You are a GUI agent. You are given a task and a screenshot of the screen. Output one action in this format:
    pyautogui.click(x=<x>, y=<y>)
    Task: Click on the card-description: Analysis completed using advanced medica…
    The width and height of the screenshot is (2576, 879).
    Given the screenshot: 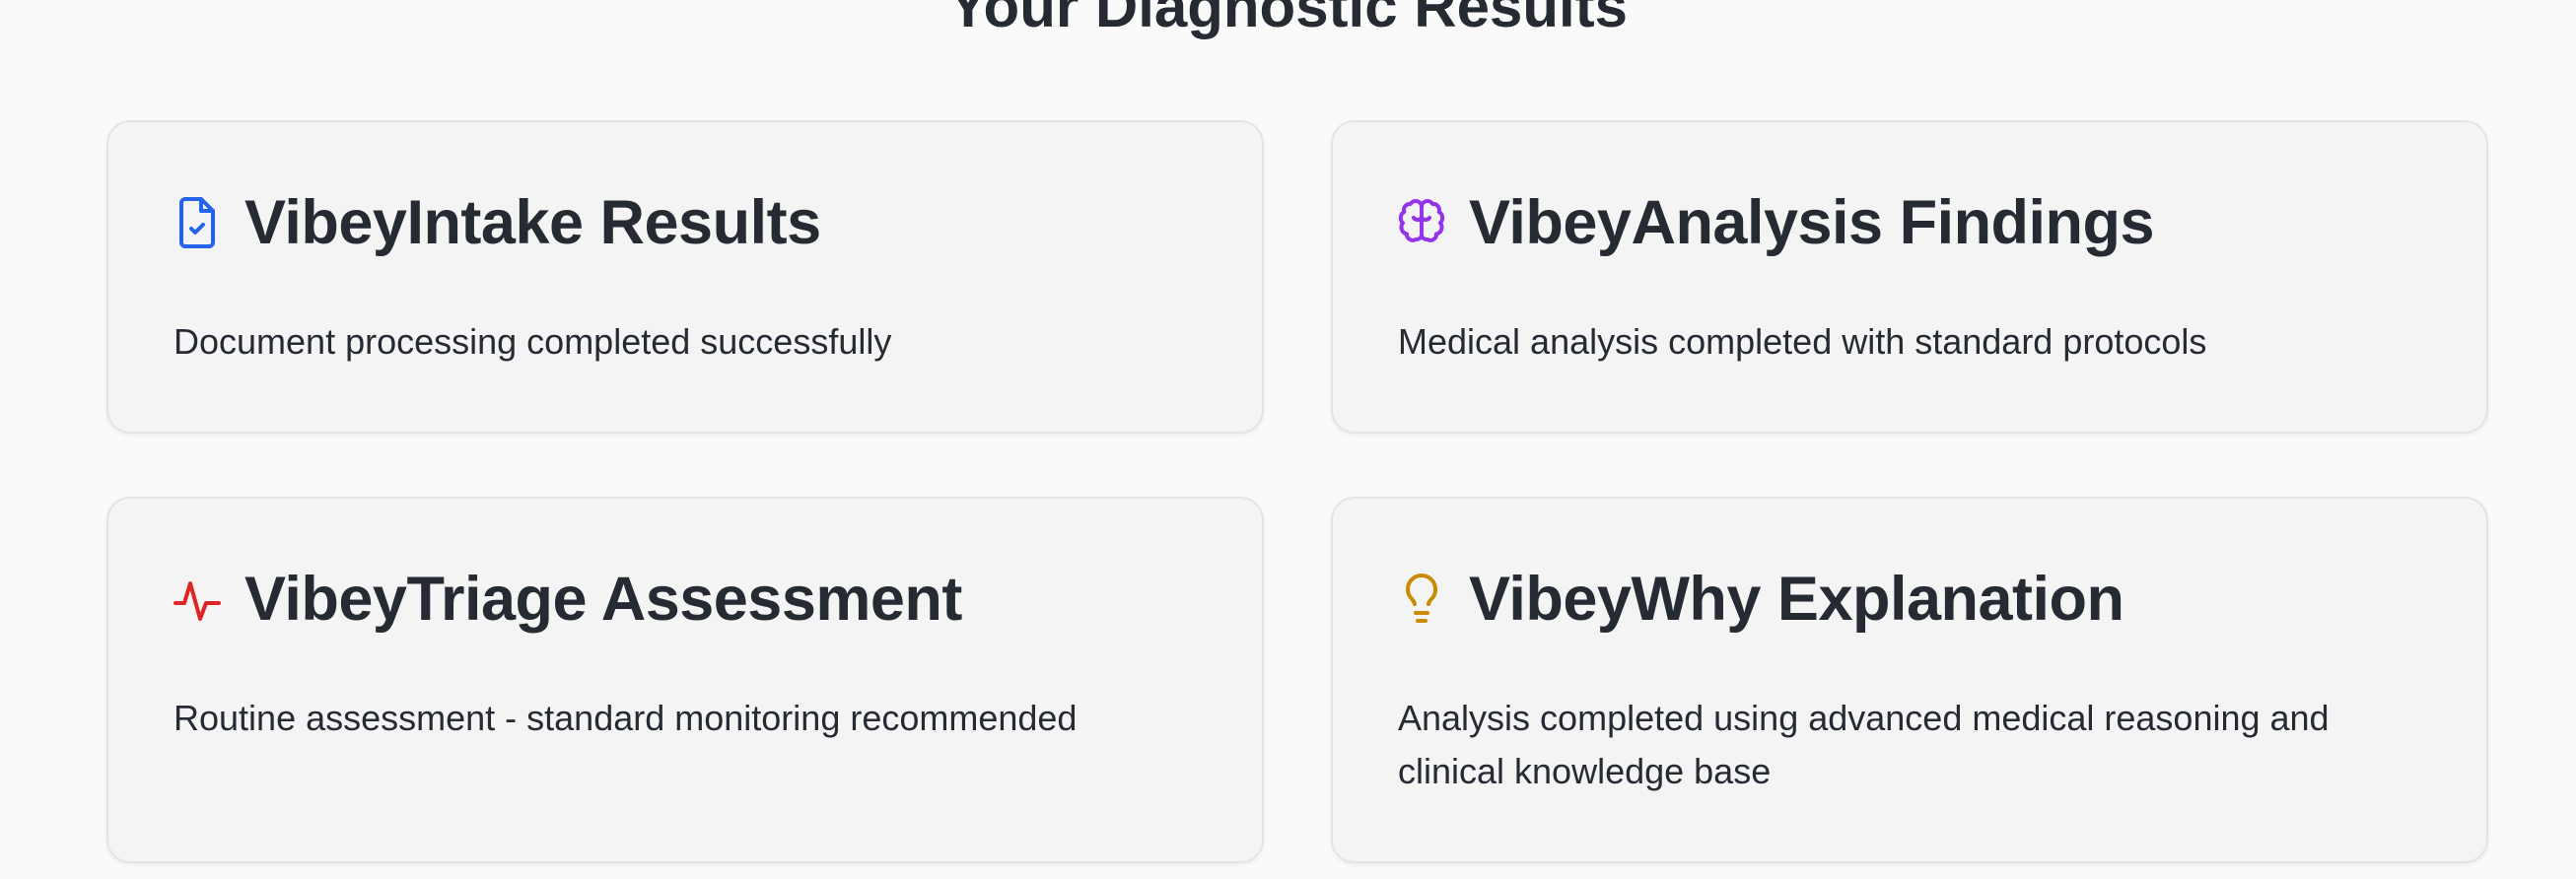 What is the action you would take?
    pyautogui.click(x=1864, y=744)
    